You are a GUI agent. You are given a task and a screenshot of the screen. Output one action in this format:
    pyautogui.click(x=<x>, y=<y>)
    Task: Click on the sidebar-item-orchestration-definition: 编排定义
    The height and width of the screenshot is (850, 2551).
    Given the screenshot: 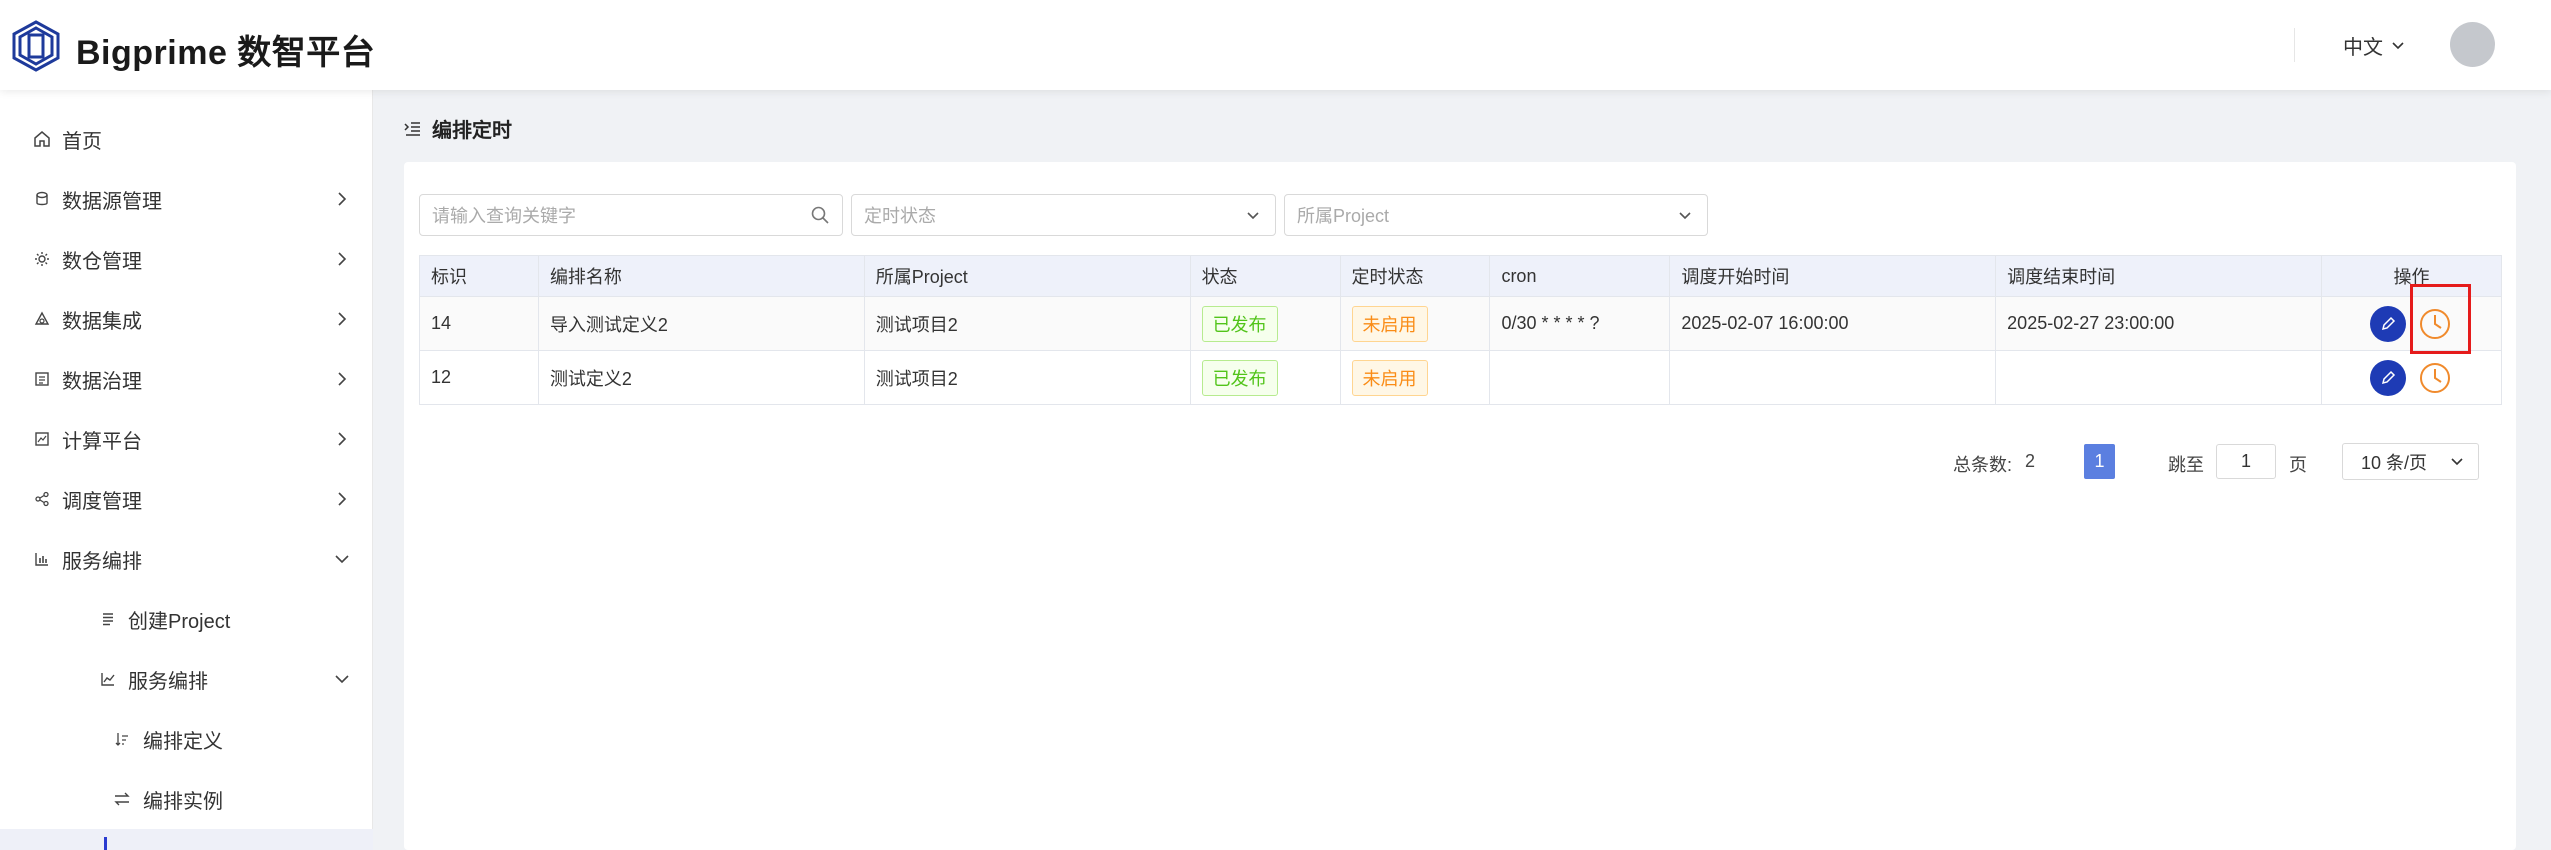 What is the action you would take?
    pyautogui.click(x=186, y=739)
    